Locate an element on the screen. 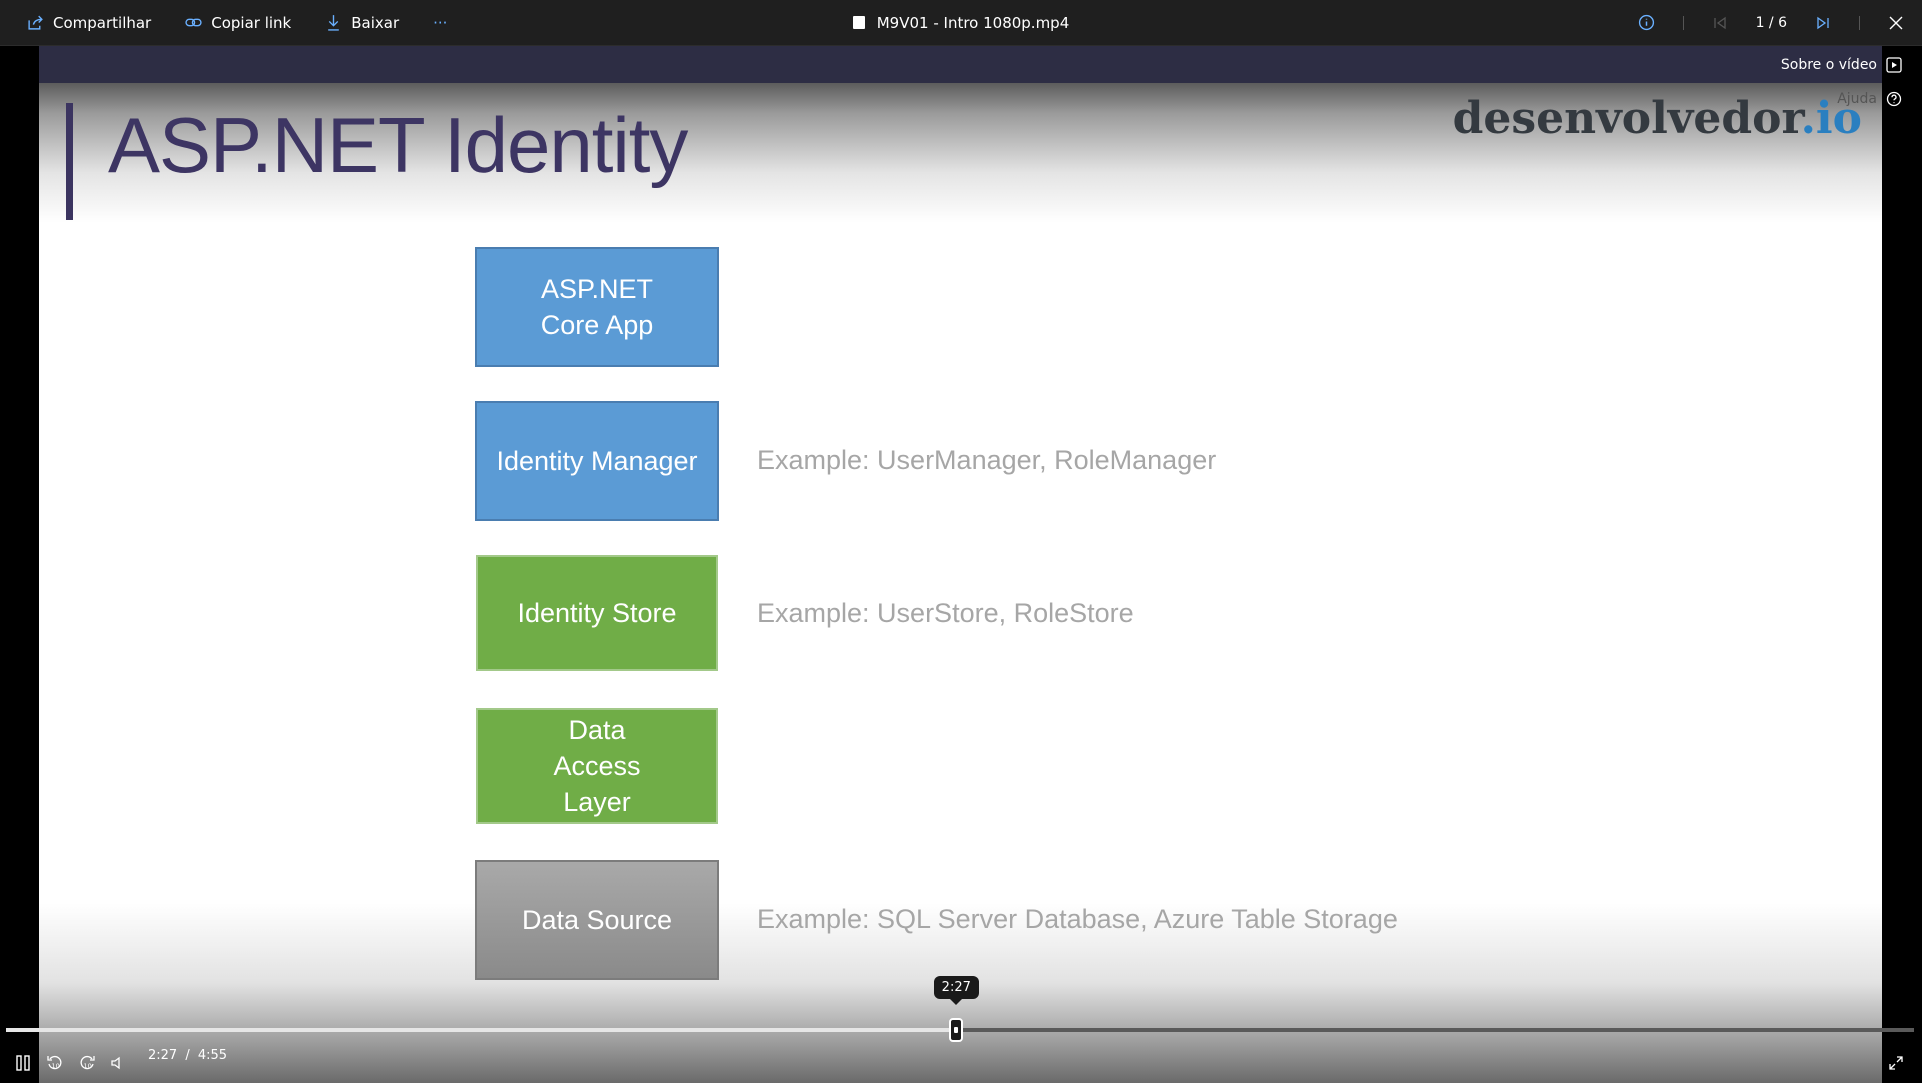 The height and width of the screenshot is (1083, 1922). fullscreen-icon is located at coordinates (1896, 1063).